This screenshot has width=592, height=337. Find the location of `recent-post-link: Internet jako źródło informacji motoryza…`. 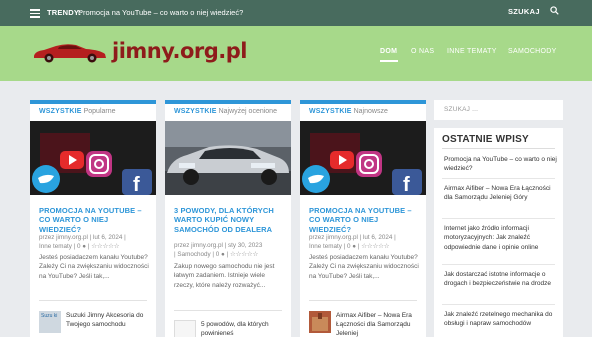

recent-post-link: Internet jako źródło informacji motoryza… is located at coordinates (501, 238).